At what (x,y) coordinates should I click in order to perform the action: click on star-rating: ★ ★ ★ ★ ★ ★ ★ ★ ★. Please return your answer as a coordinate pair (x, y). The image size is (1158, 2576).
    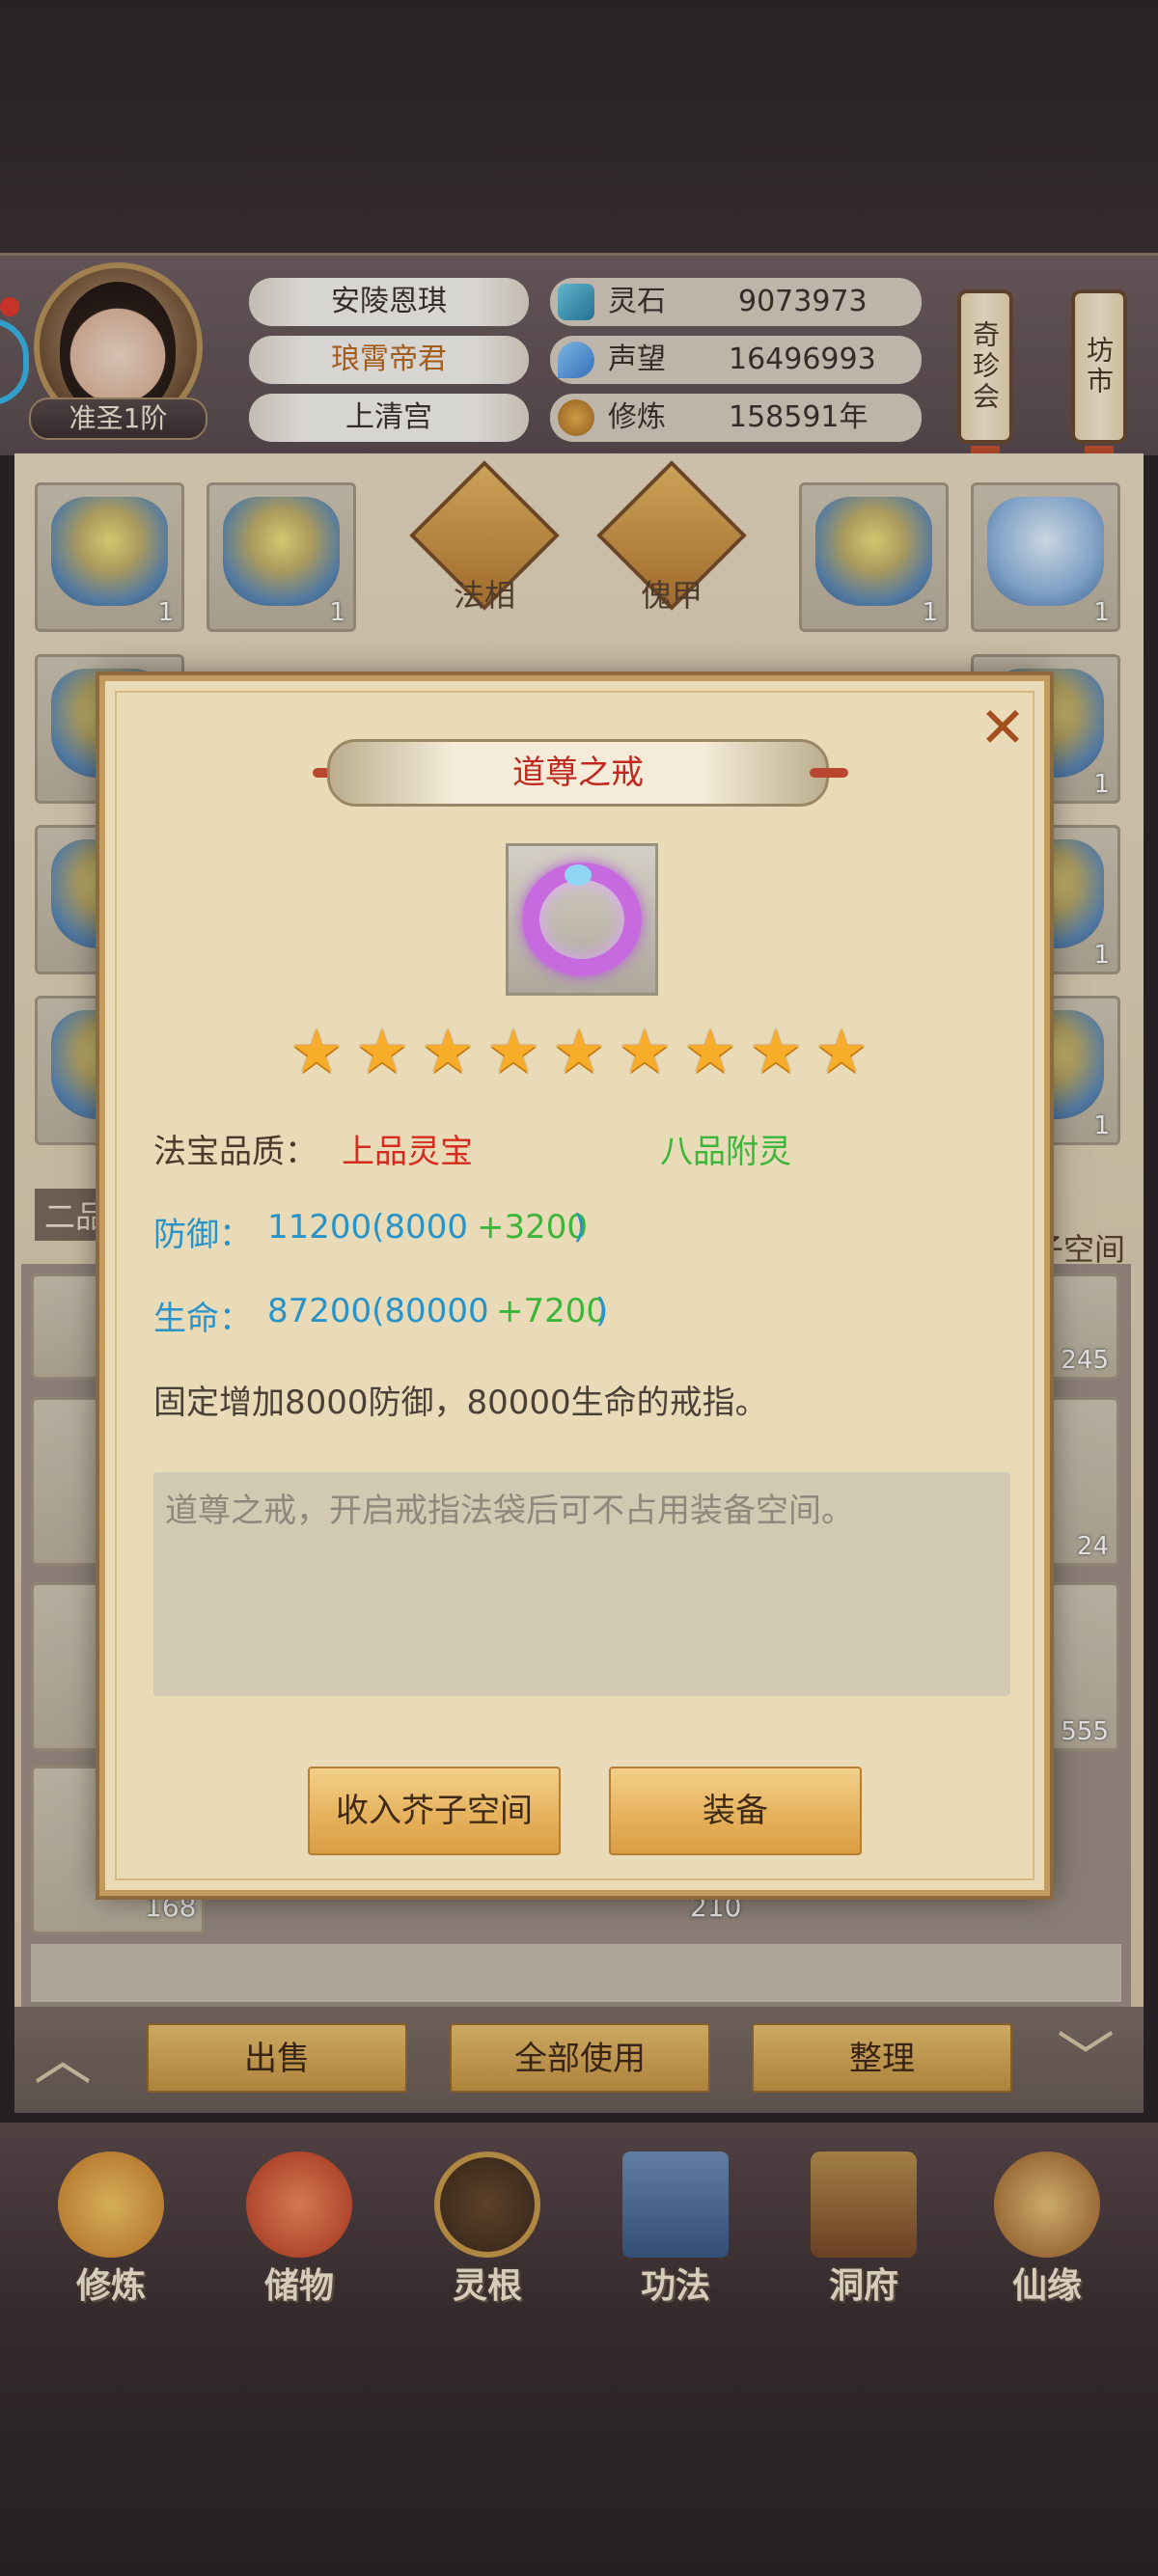
    Looking at the image, I should click on (588, 1053).